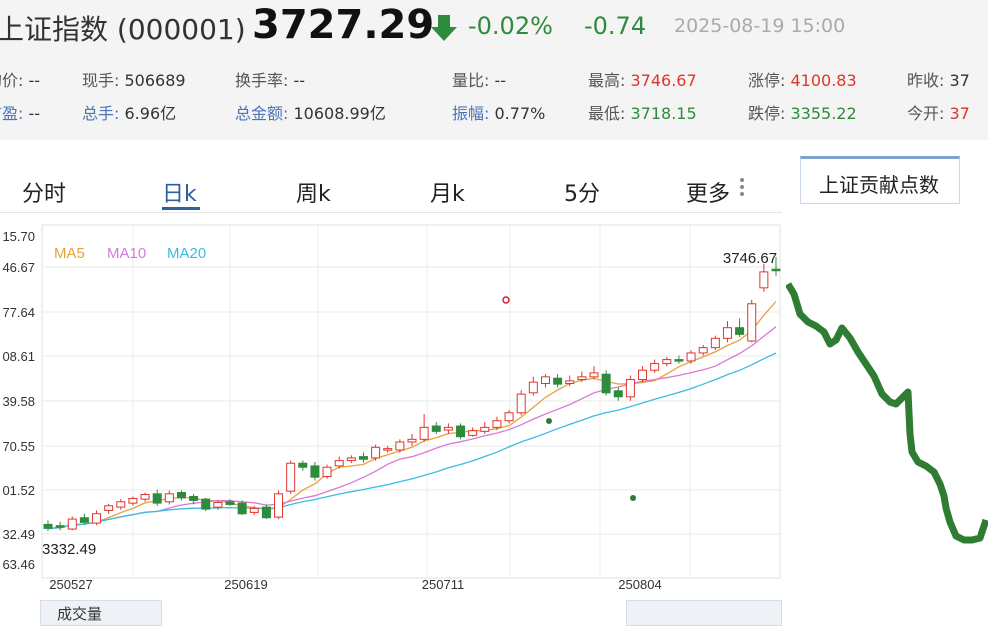 Image resolution: width=988 pixels, height=626 pixels. Describe the element at coordinates (134, 79) in the screenshot. I see `stat-cur-vol: 现手: 506689` at that location.